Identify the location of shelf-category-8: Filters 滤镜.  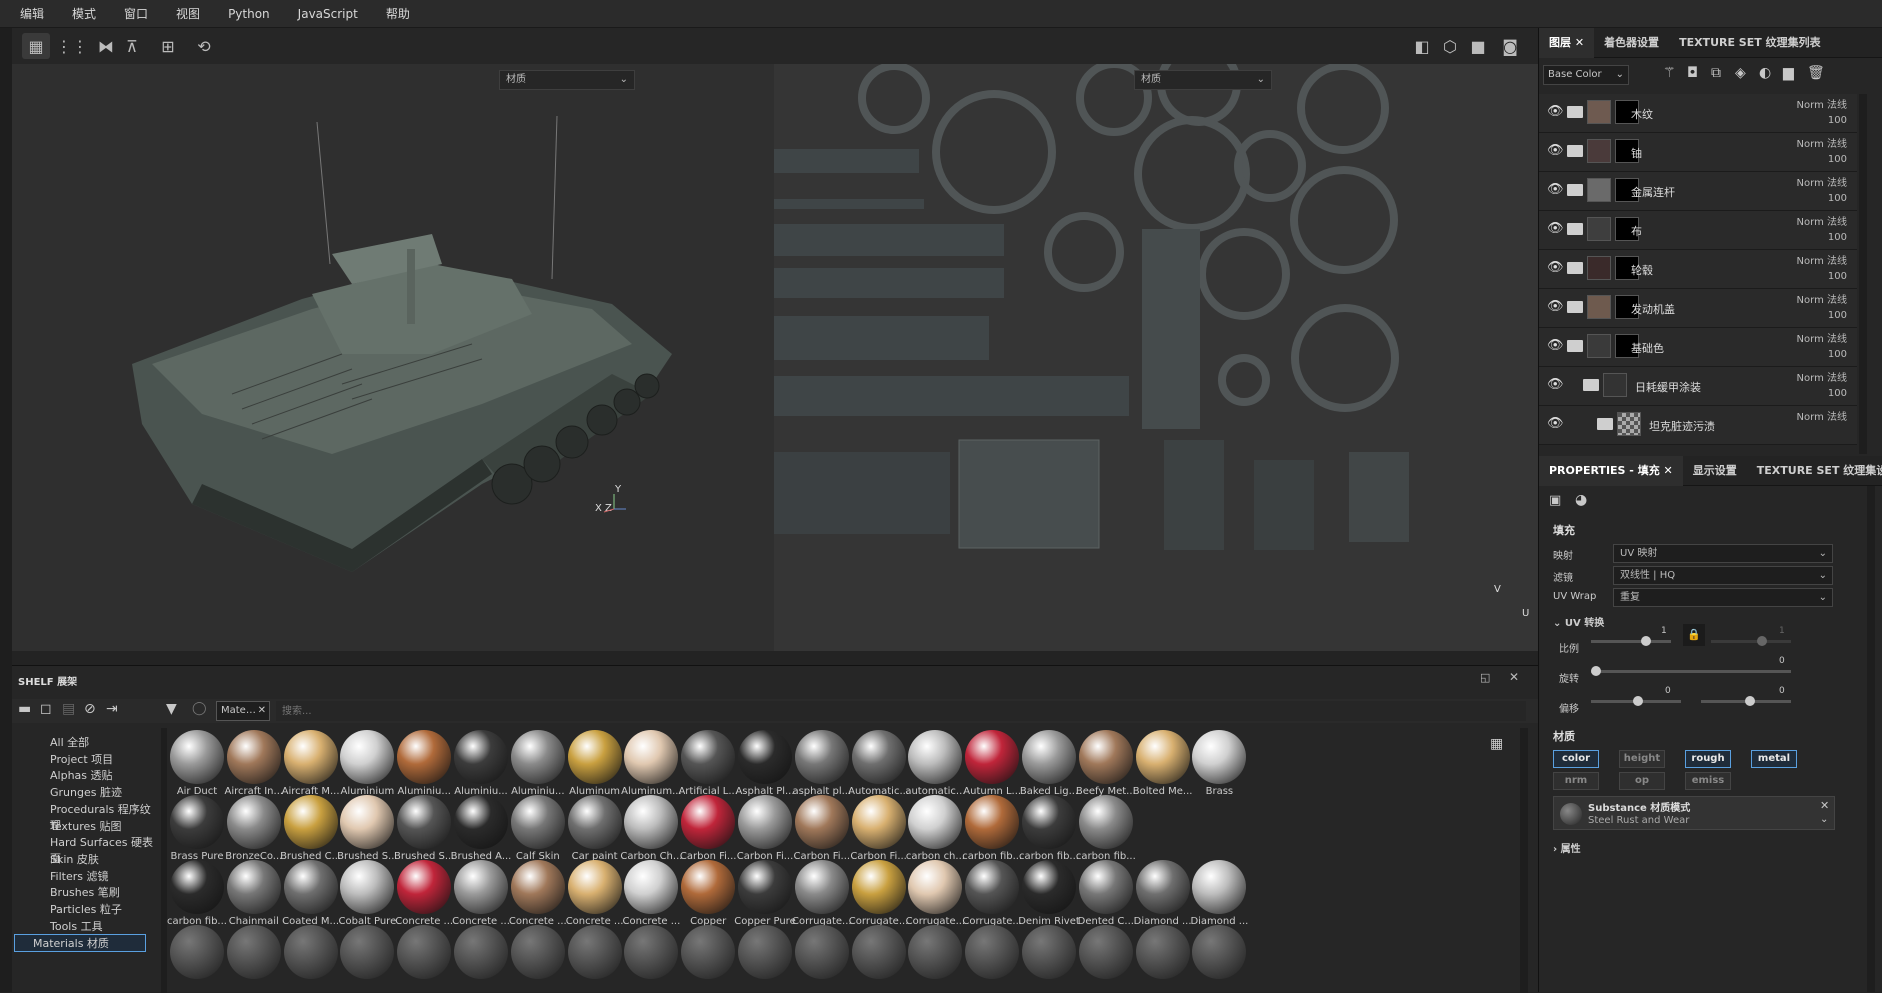
(79, 876).